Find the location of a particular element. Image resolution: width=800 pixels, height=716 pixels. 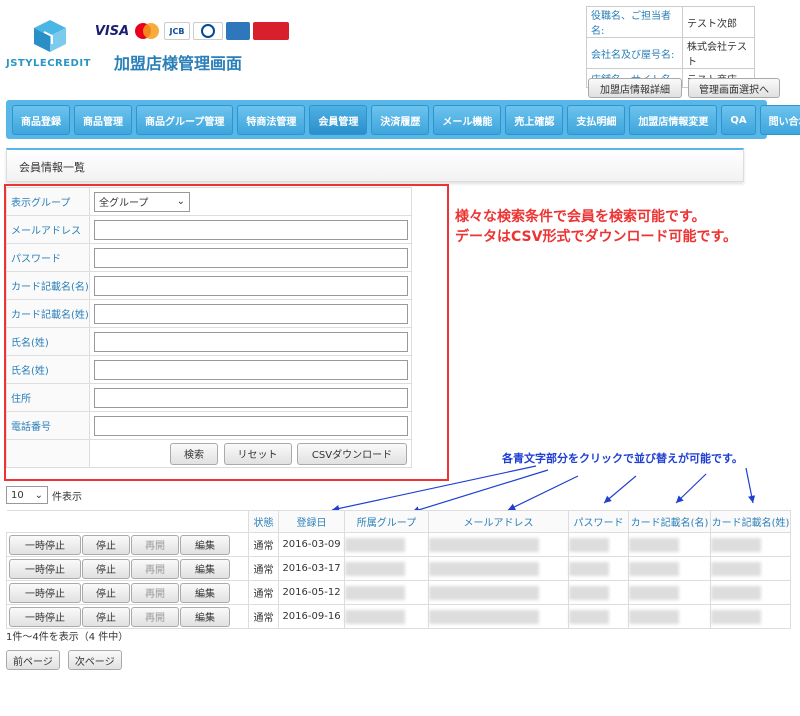

switch-admin-button: 管理画面選択へ is located at coordinates (734, 88).